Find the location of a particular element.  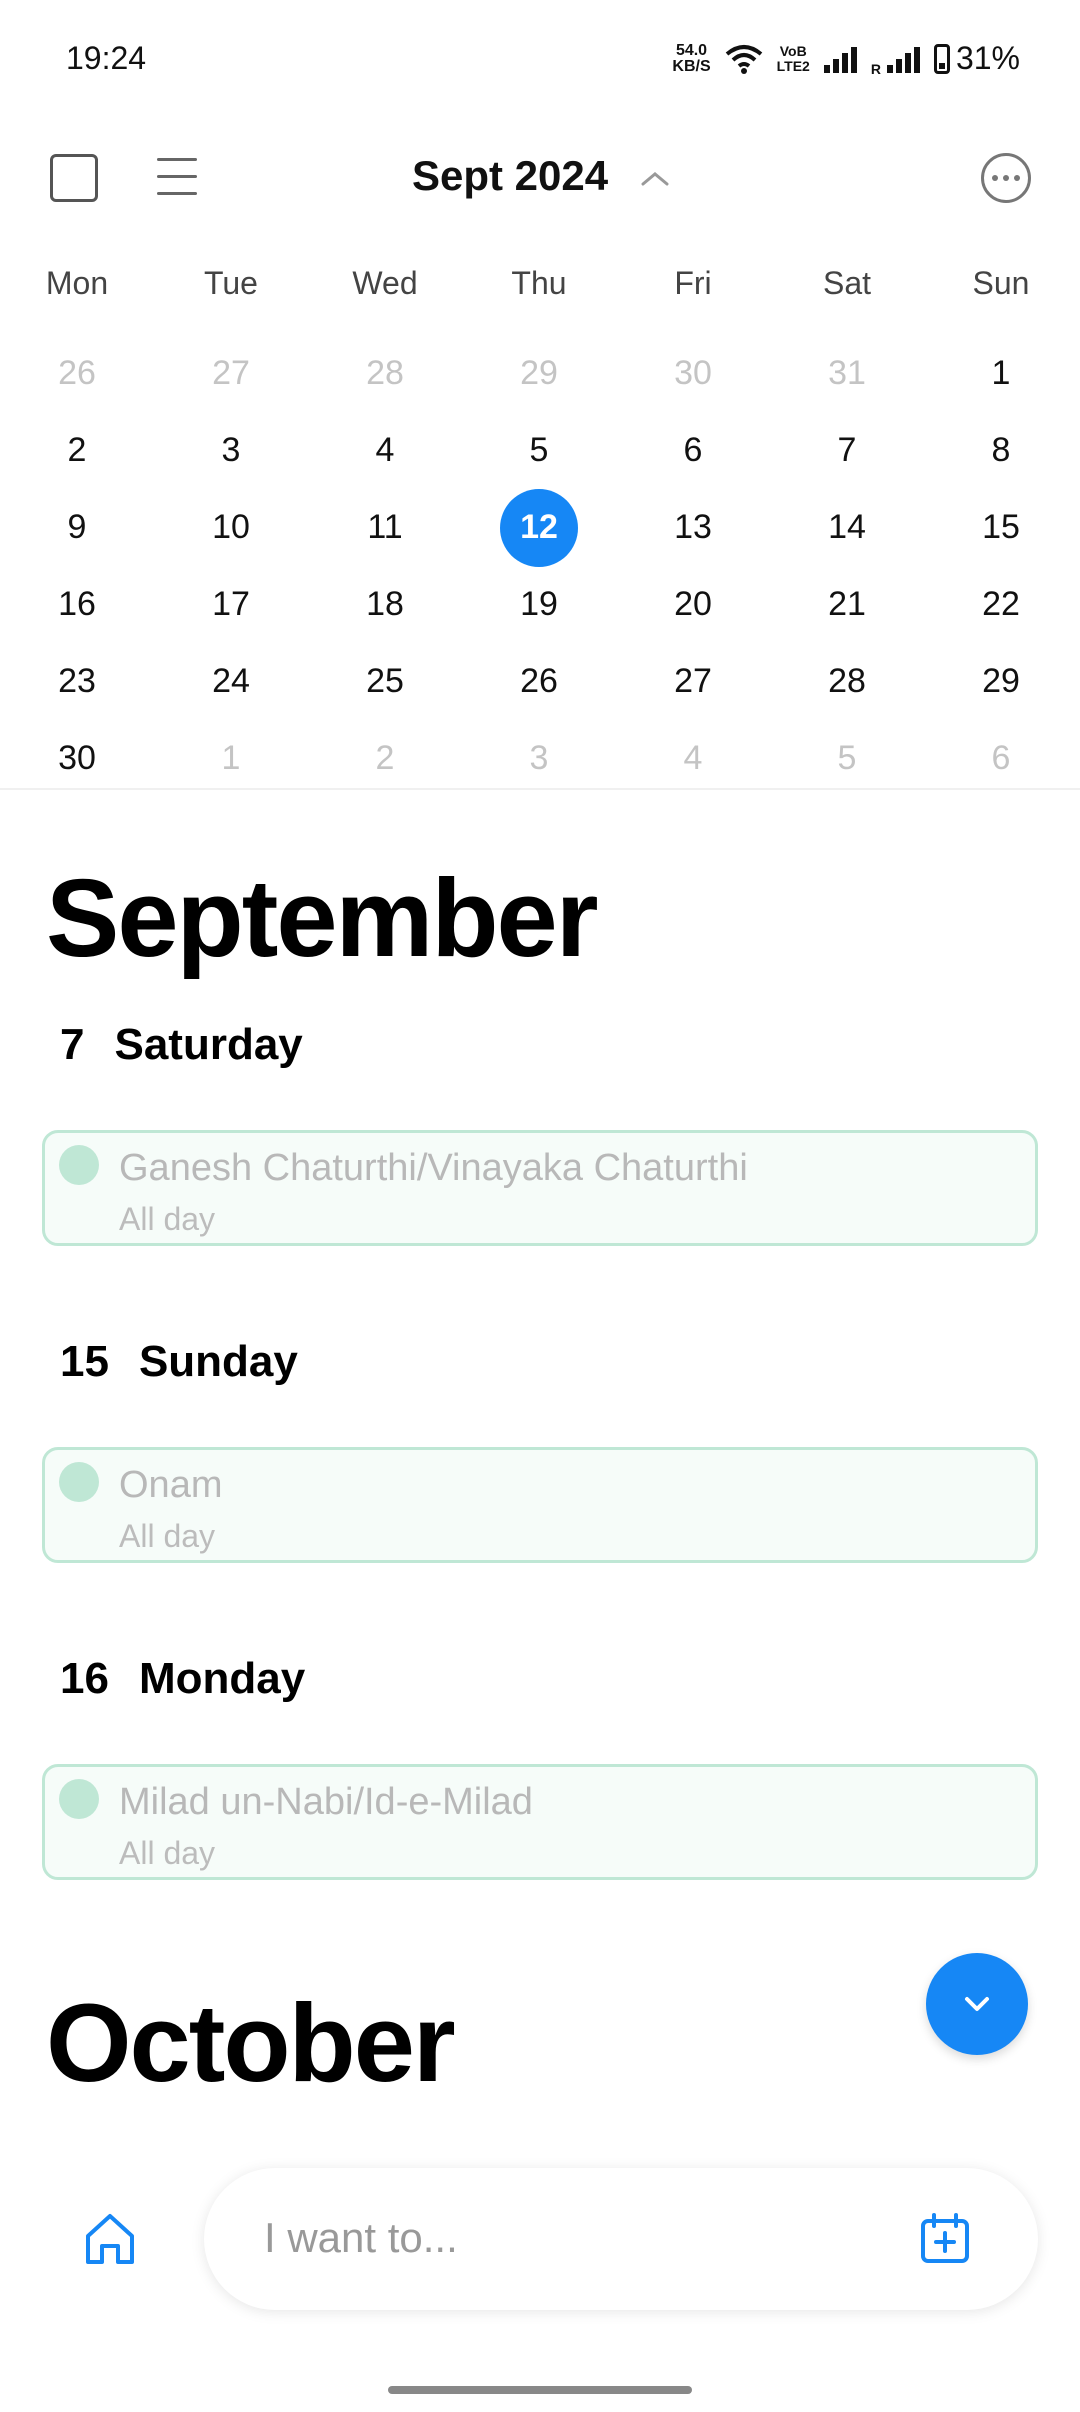

weekday-sun: Sun is located at coordinates (1001, 283).